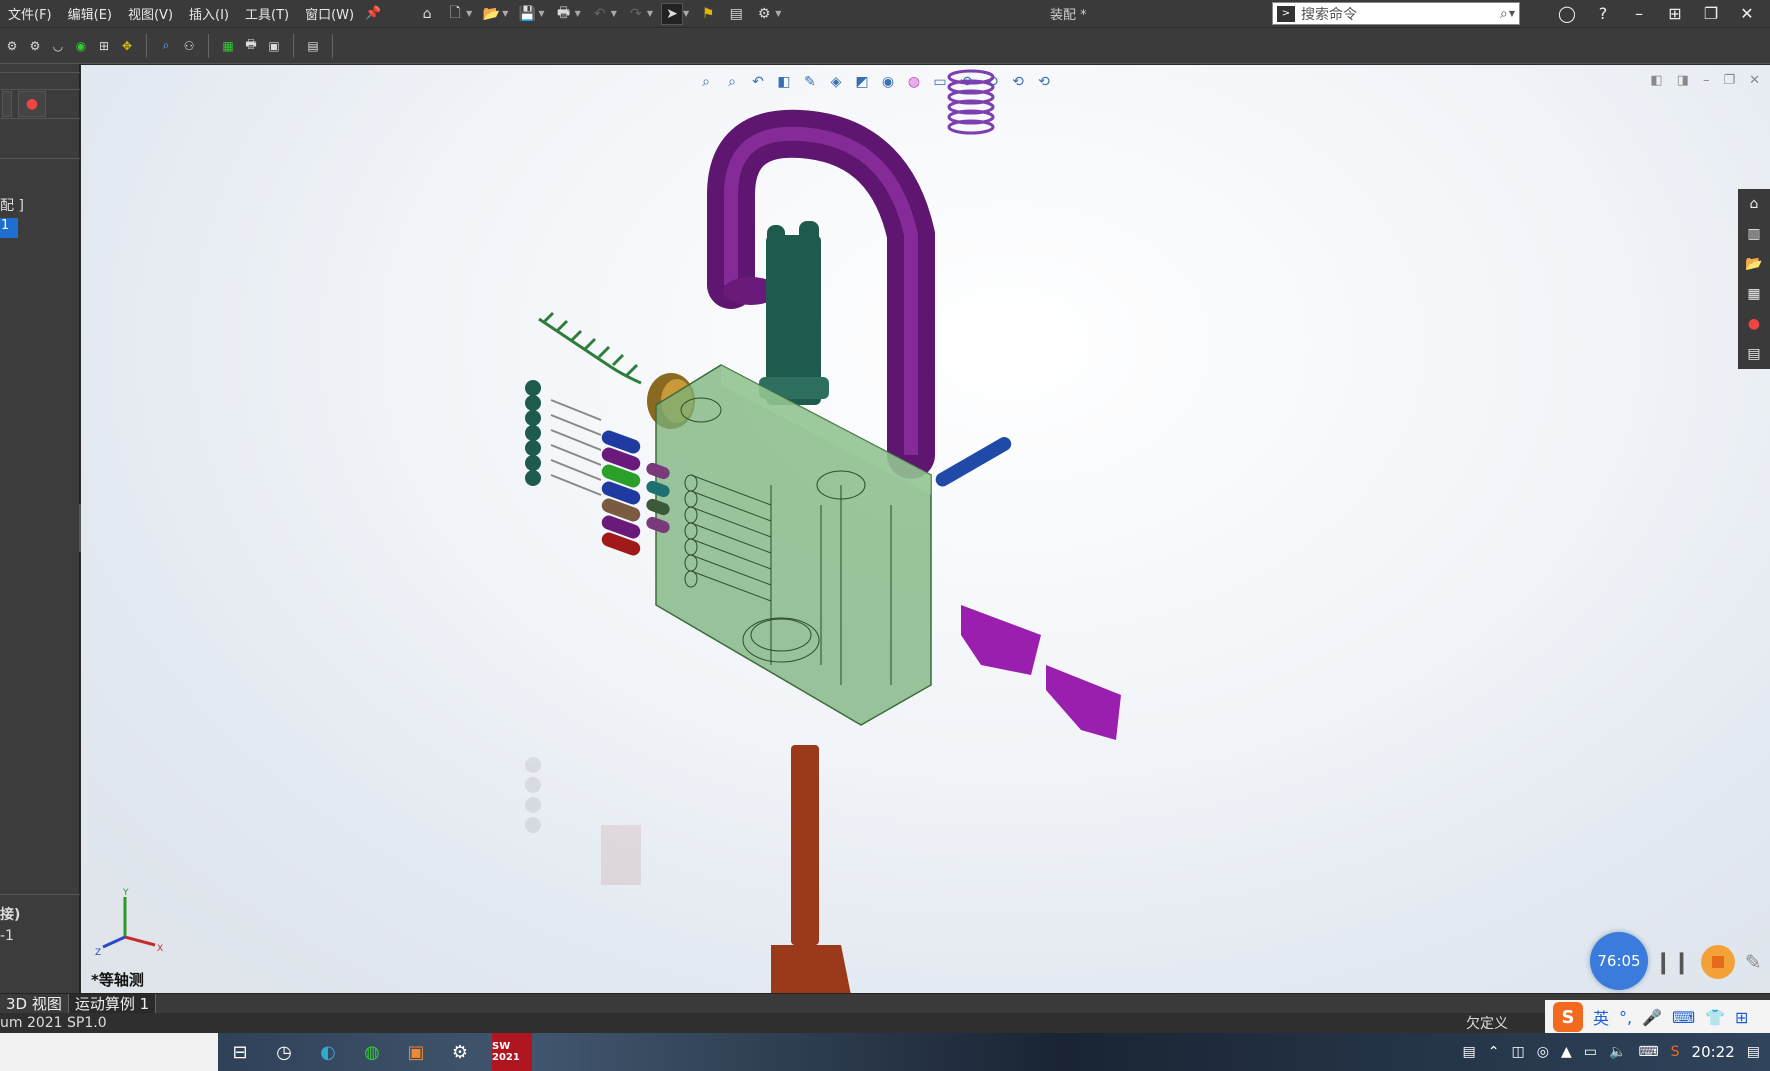 This screenshot has height=1071, width=1770. Describe the element at coordinates (636, 14) in the screenshot. I see `redo-icon: ↷` at that location.